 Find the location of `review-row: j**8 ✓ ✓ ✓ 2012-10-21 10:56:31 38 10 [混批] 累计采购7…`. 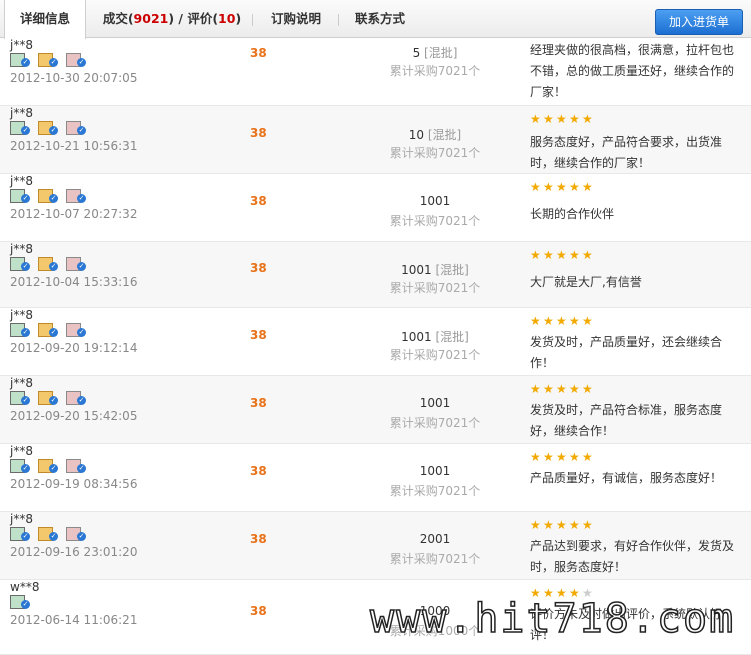

review-row: j**8 ✓ ✓ ✓ 2012-10-21 10:56:31 38 10 [混批] 累计采购7… is located at coordinates (375, 140).